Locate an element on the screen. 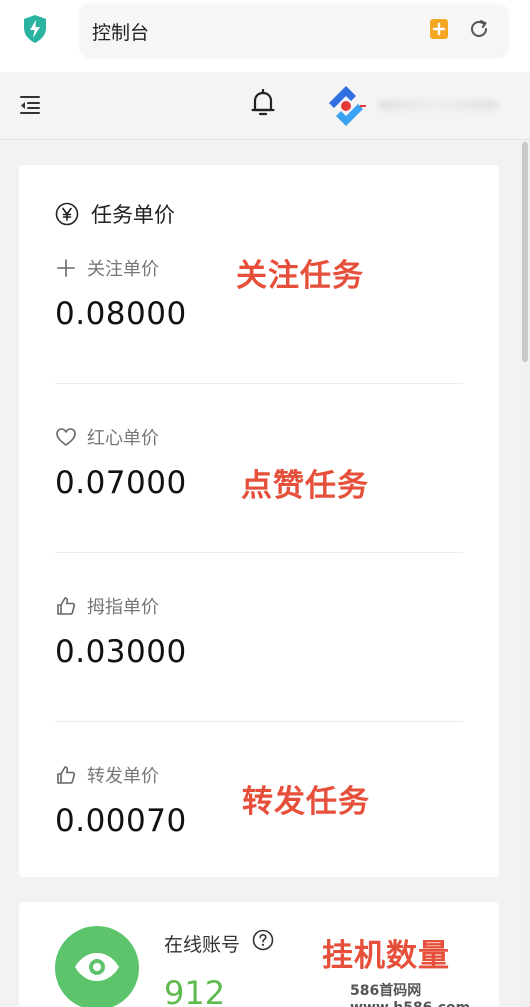 The image size is (530, 1007). card-title-text: 任务单价 is located at coordinates (133, 215).